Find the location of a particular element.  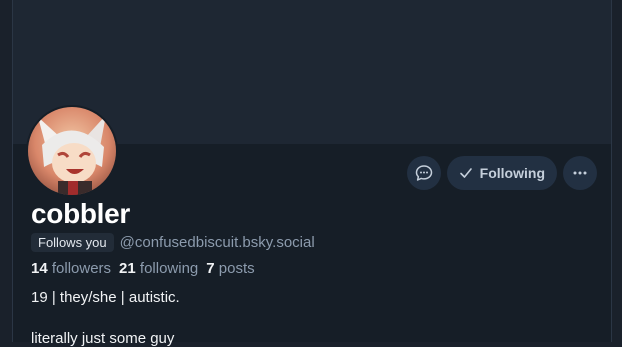

profile-stats: 14 followers 21 following 7 posts is located at coordinates (143, 268).